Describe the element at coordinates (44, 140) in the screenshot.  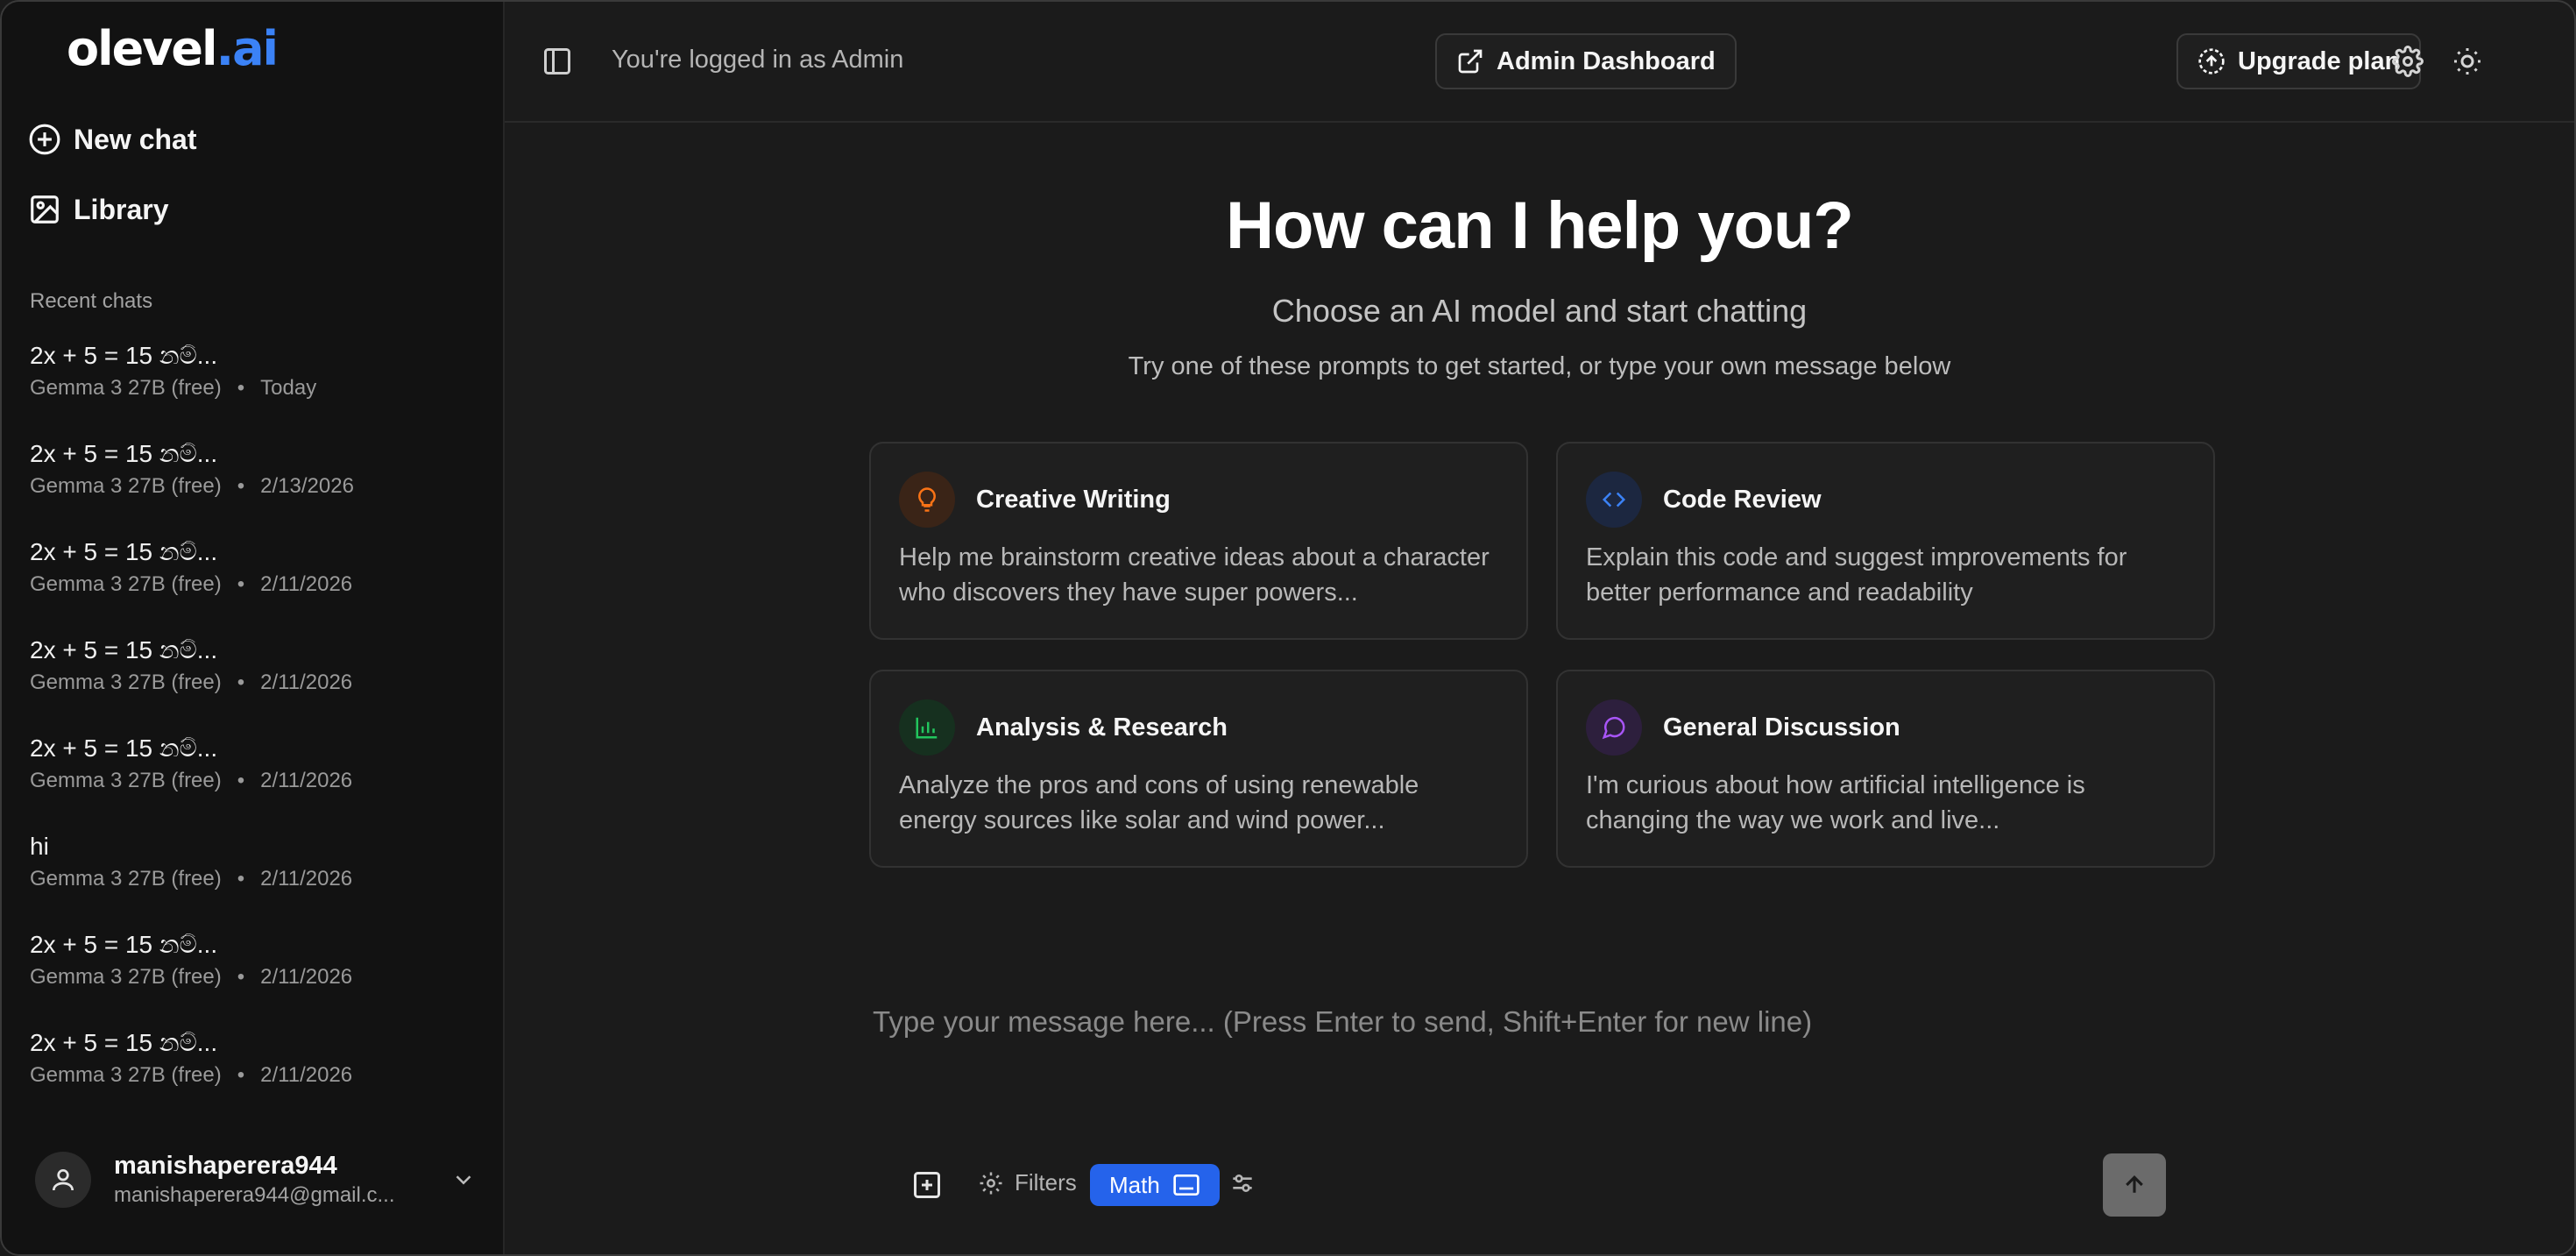
I see `plus-circle-icon` at that location.